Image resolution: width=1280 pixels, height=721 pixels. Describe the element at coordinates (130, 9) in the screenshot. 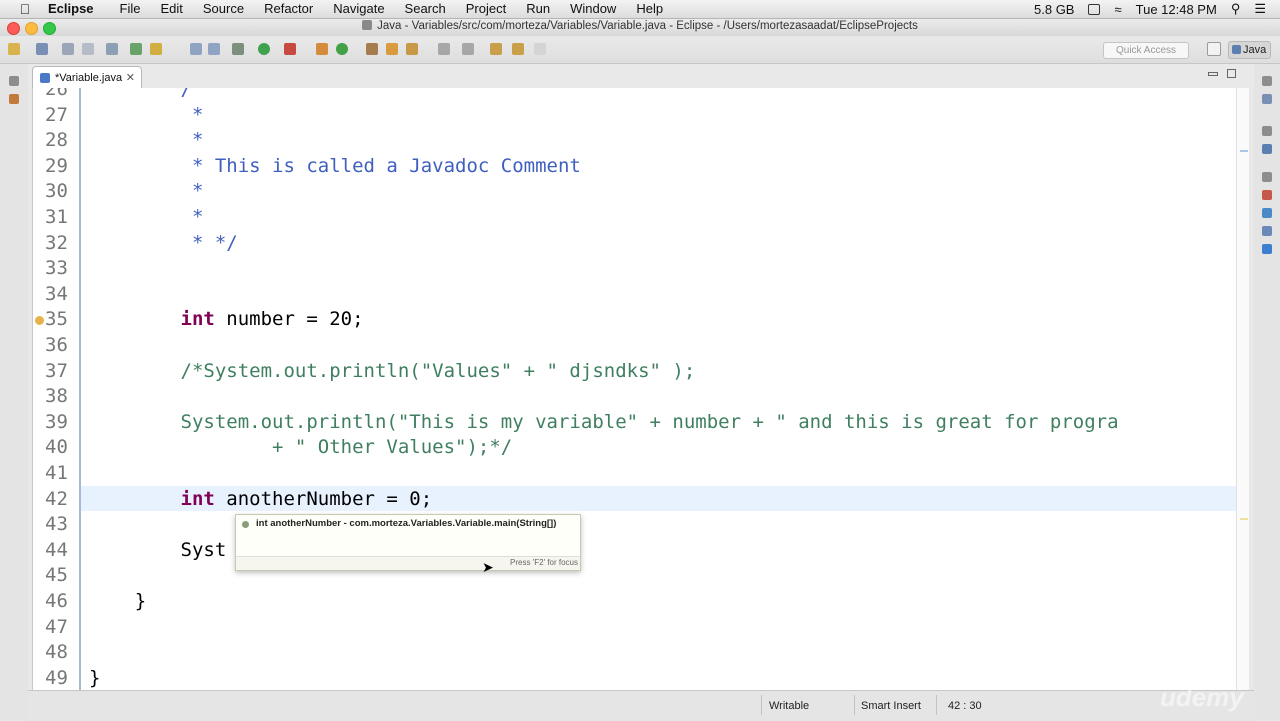

I see `menu-file: File` at that location.